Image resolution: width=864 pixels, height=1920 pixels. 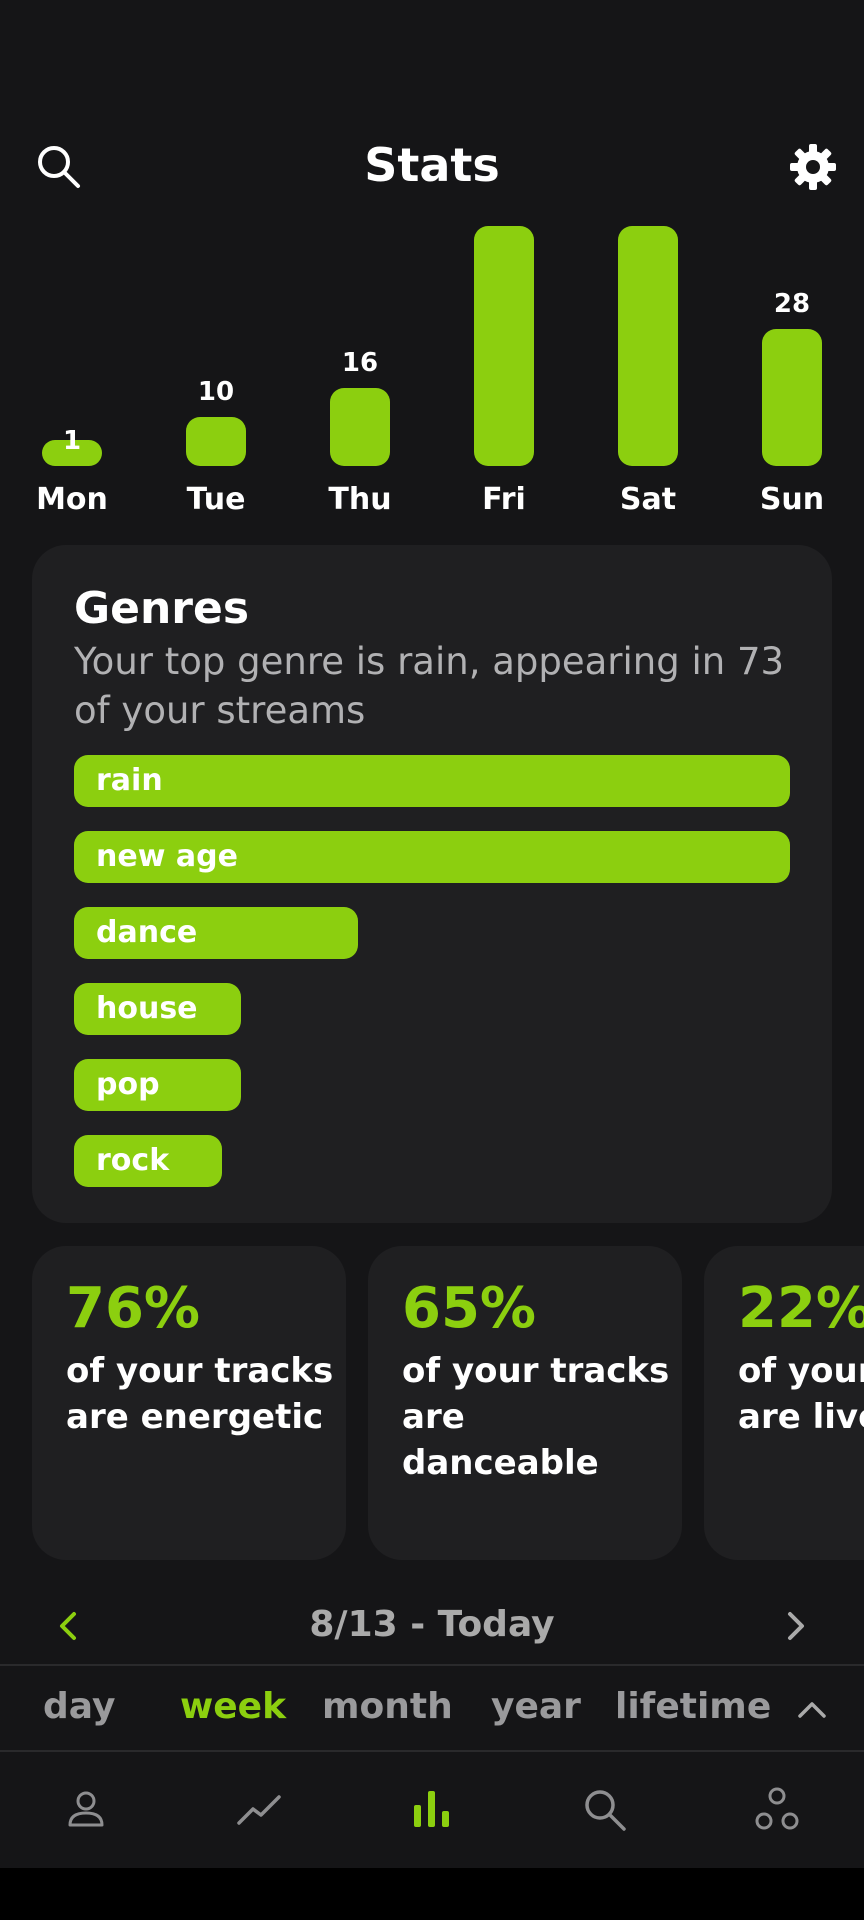 I want to click on search-icon, so click(x=604, y=1809).